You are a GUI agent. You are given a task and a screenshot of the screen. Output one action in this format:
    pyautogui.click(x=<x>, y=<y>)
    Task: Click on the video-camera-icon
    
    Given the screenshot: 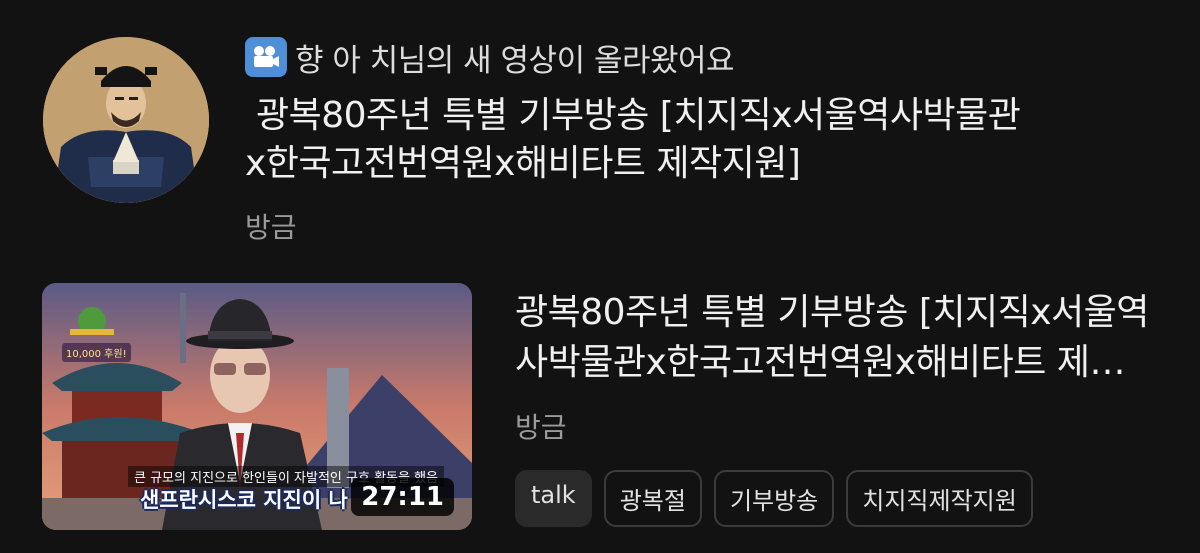 What is the action you would take?
    pyautogui.click(x=266, y=57)
    